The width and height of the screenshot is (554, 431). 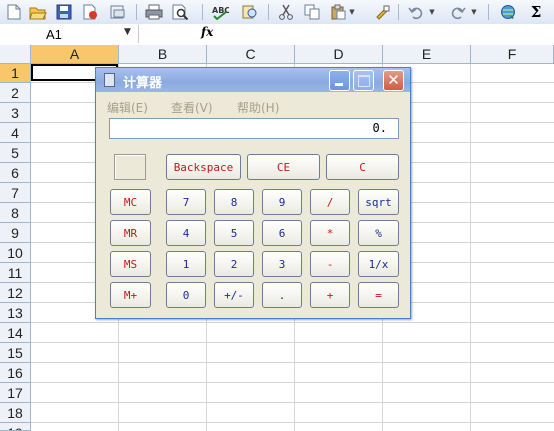 I want to click on key-4: 4, so click(x=186, y=233).